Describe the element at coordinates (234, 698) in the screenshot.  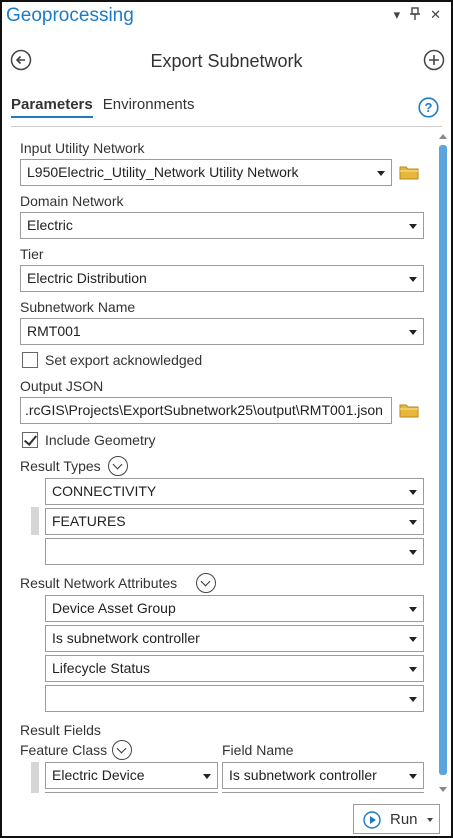
I see `network-attribute-select` at that location.